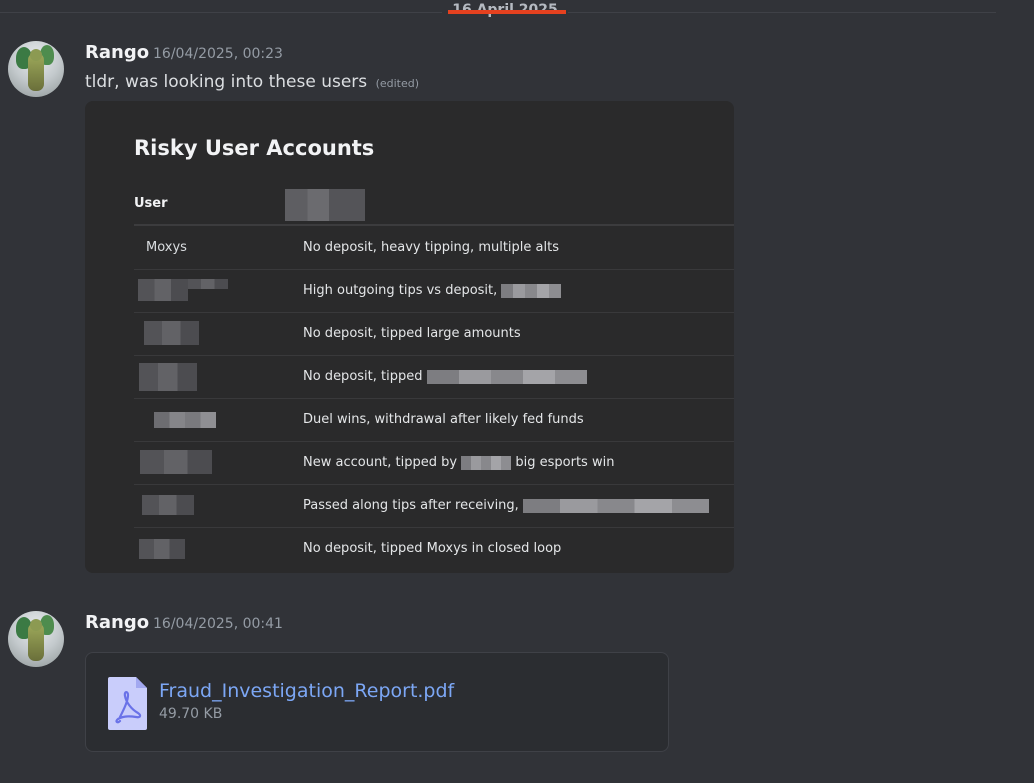 The image size is (1034, 783). I want to click on table-row: No deposit, tipped large amounts, so click(434, 334).